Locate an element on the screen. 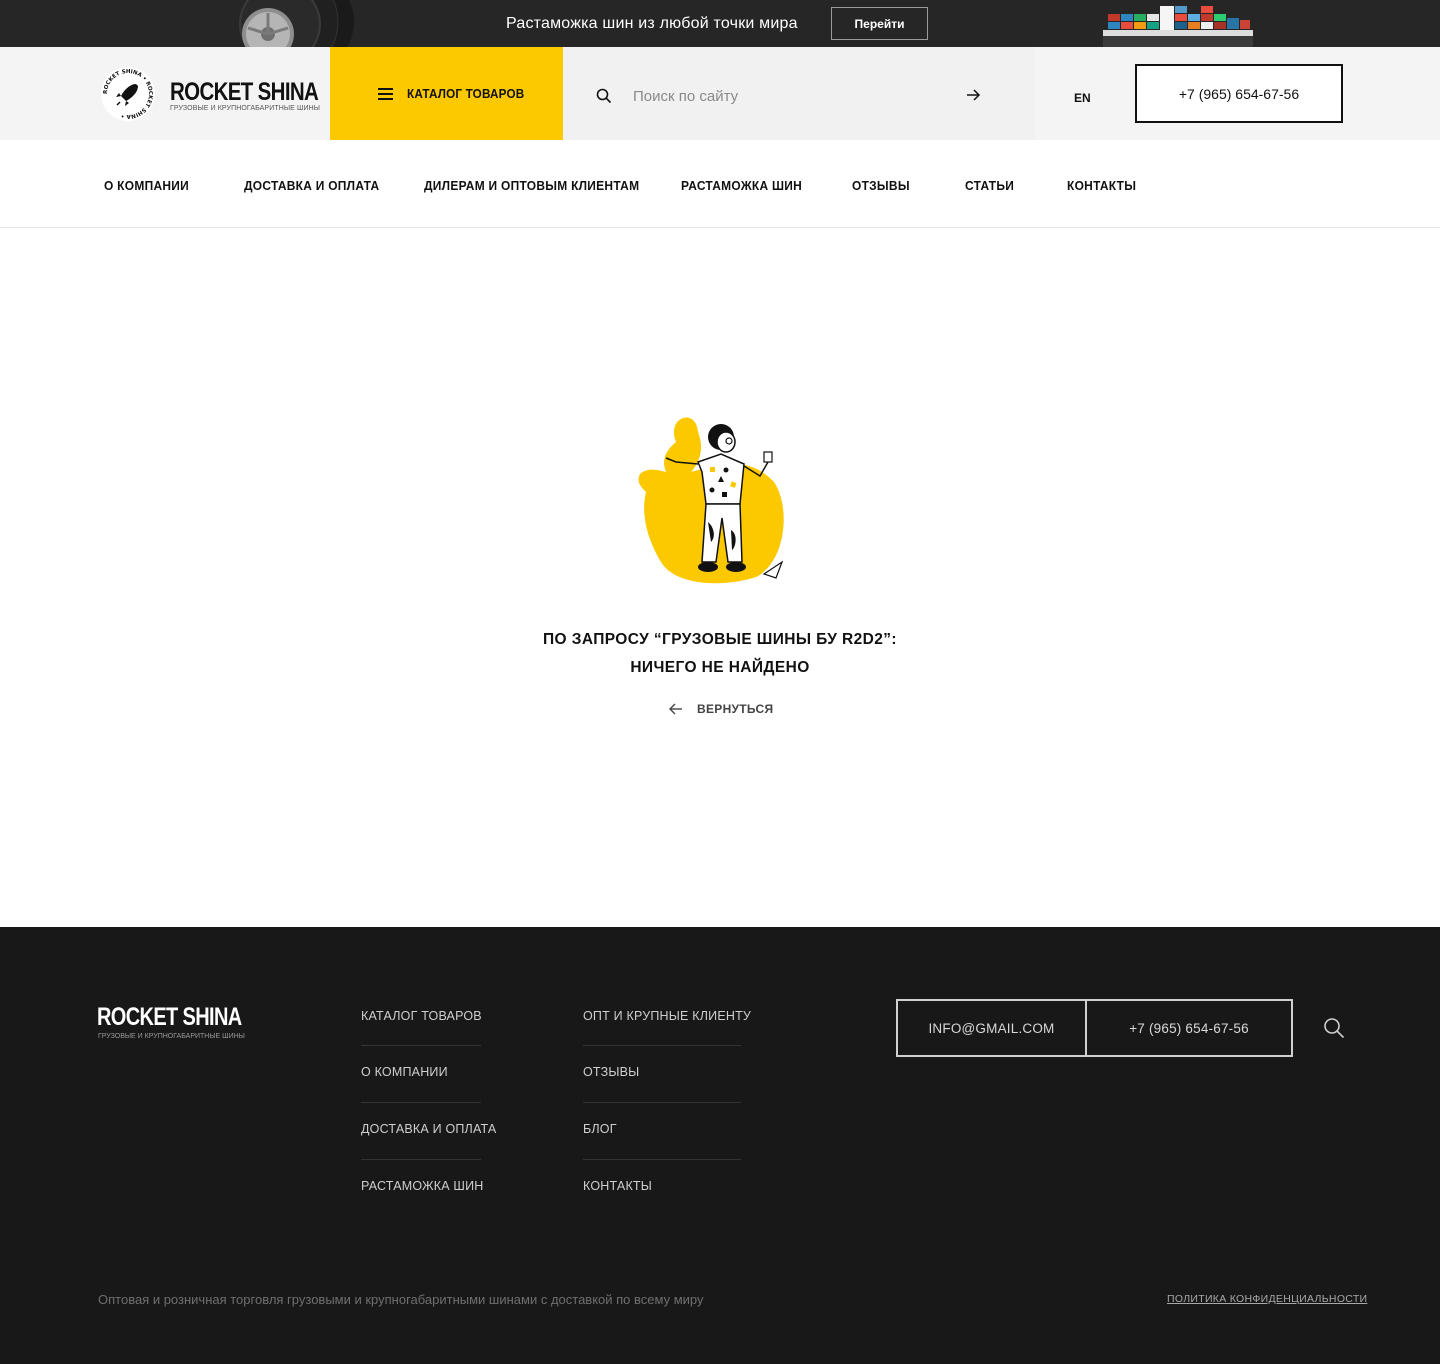  footer-phone-button: +7 (965) 654-67-56 is located at coordinates (1189, 1028).